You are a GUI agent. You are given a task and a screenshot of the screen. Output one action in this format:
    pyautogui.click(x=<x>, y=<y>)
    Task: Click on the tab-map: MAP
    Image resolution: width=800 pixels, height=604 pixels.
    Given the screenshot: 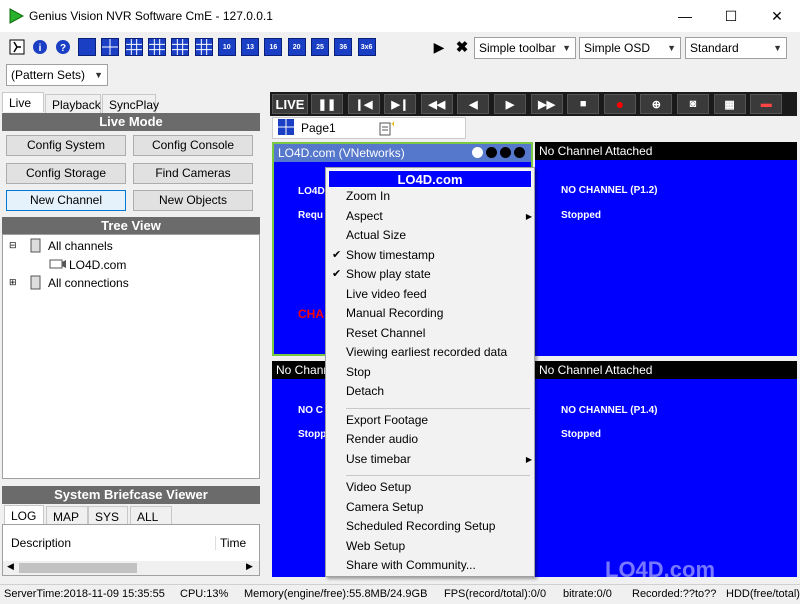 What is the action you would take?
    pyautogui.click(x=67, y=516)
    